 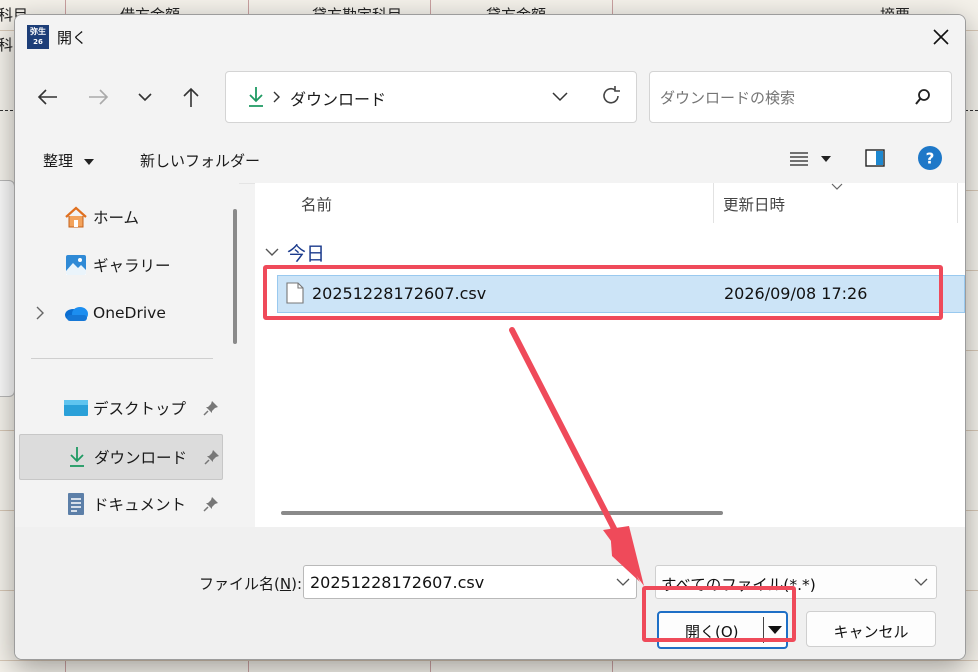 What do you see at coordinates (799, 159) in the screenshot?
I see `list-view-icon` at bounding box center [799, 159].